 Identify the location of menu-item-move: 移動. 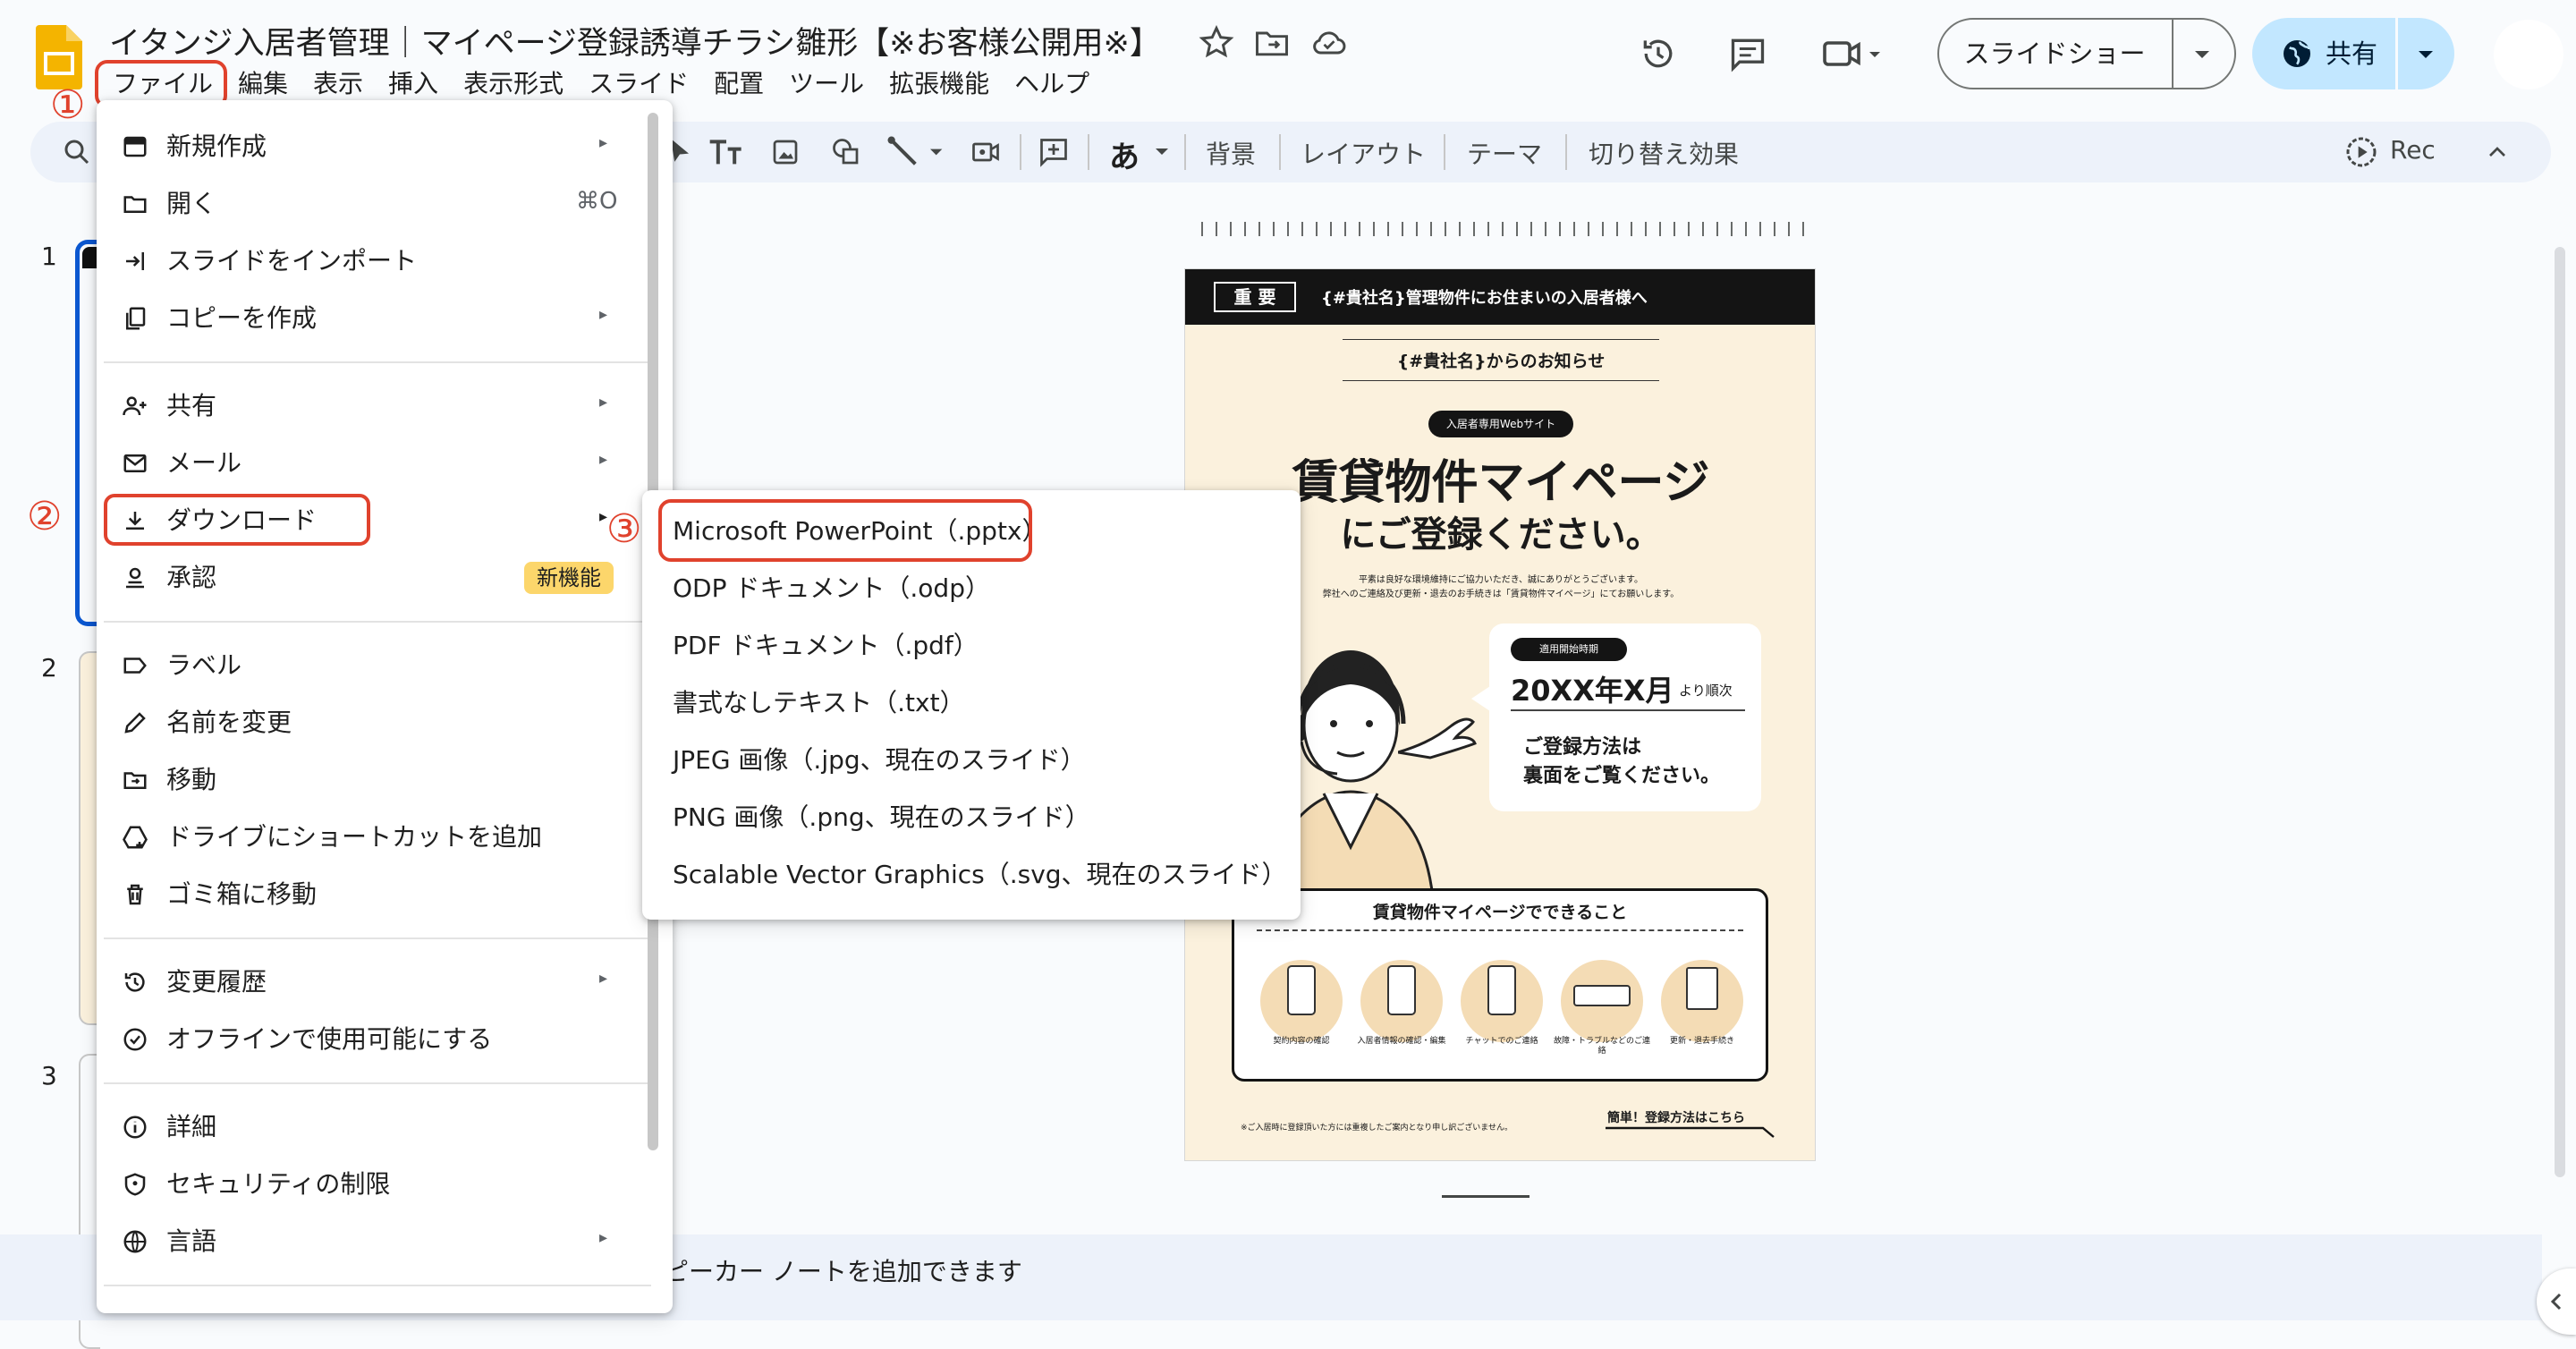
(385, 780).